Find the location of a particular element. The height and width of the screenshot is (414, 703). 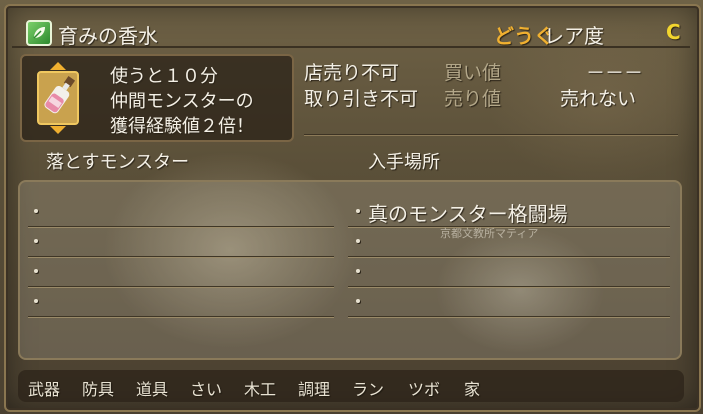

leaf-icon is located at coordinates (39, 33).